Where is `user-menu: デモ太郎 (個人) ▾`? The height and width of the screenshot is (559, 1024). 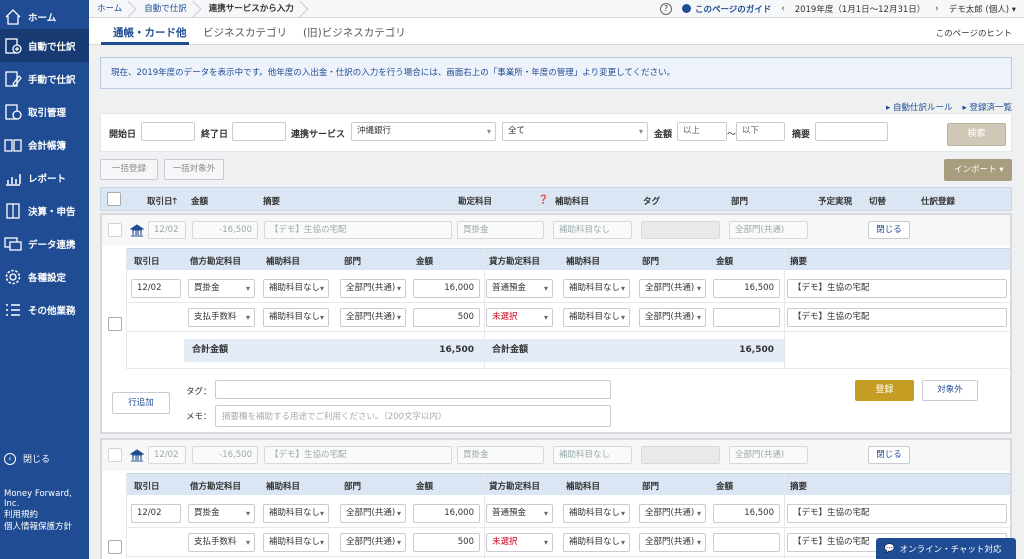
user-menu: デモ太郎 (個人) ▾ is located at coordinates (982, 9).